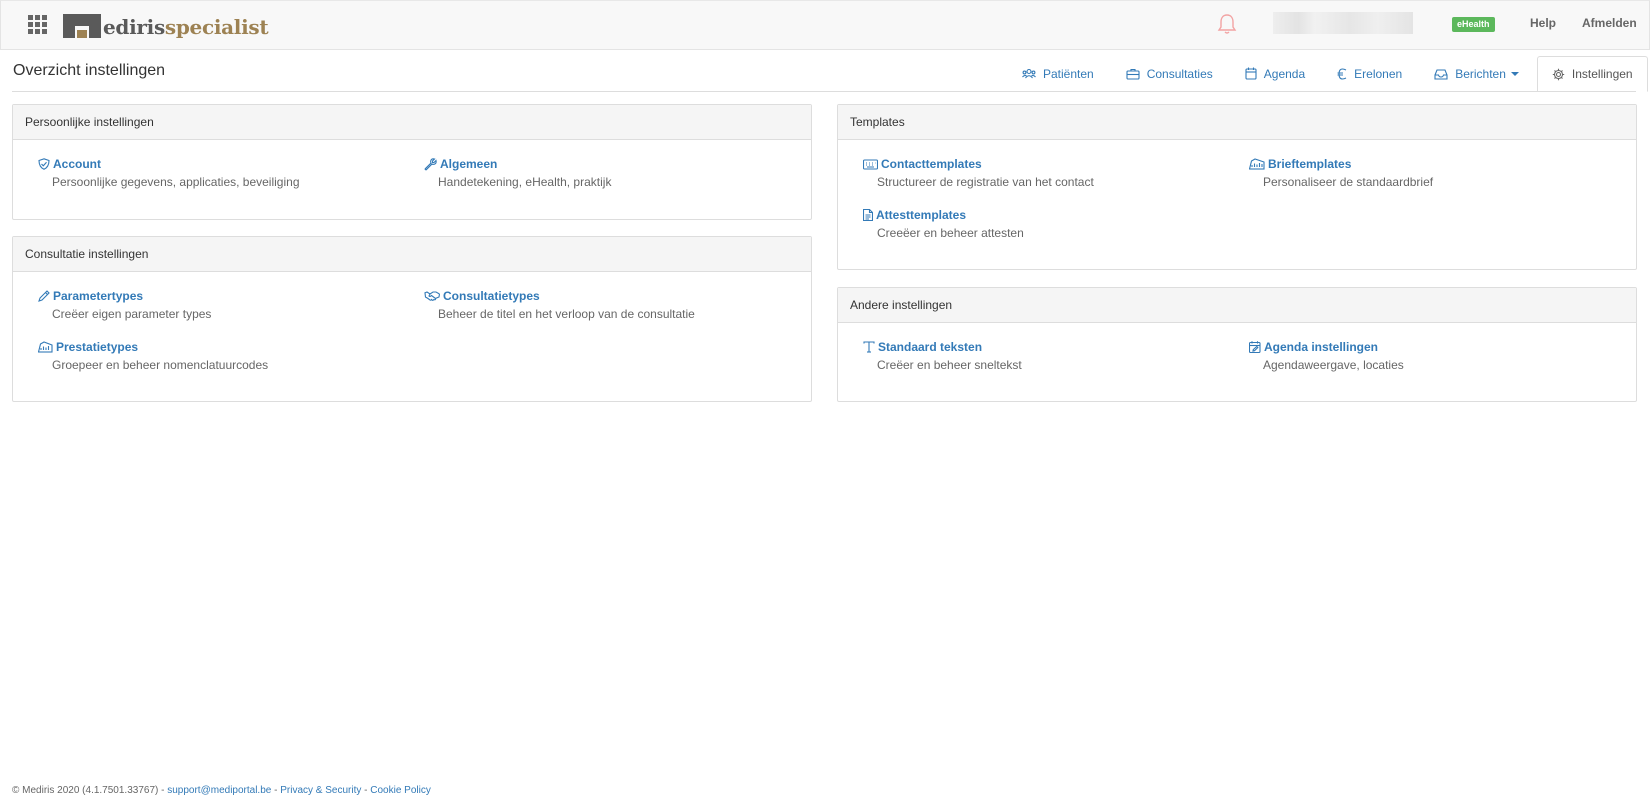 The height and width of the screenshot is (805, 1650). I want to click on chevron-down-icon, so click(1514, 73).